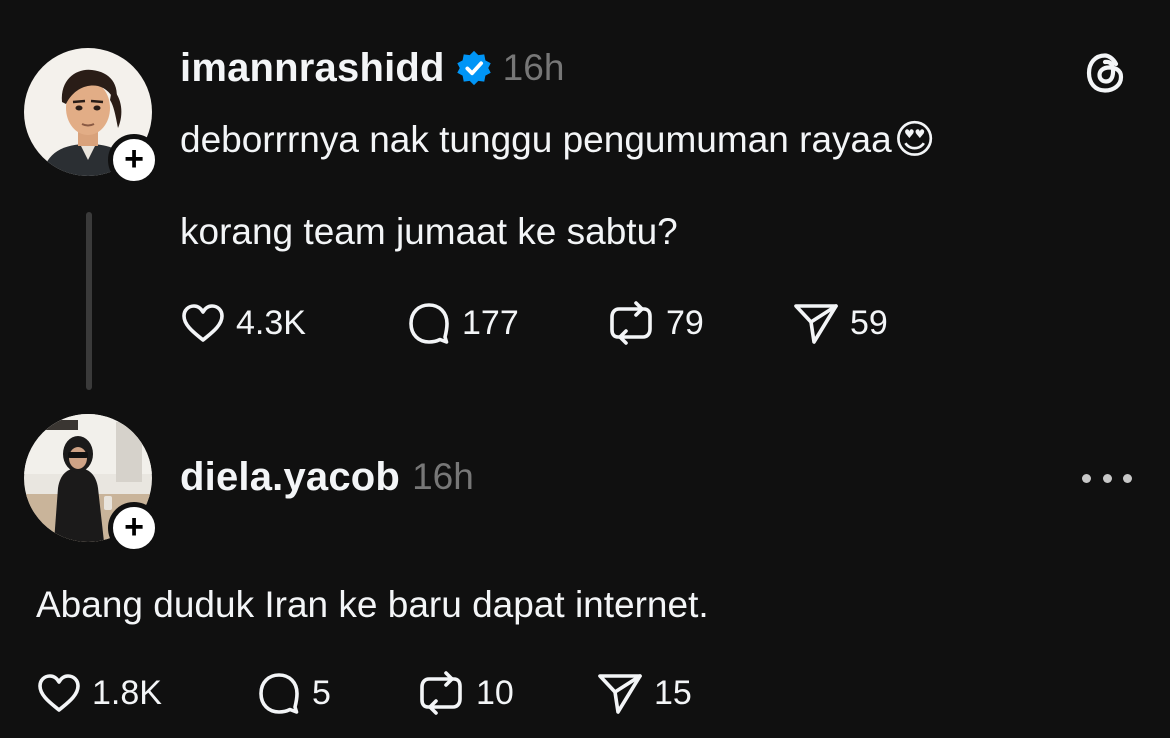 This screenshot has width=1170, height=738. Describe the element at coordinates (1107, 478) in the screenshot. I see `more-options-icon` at that location.